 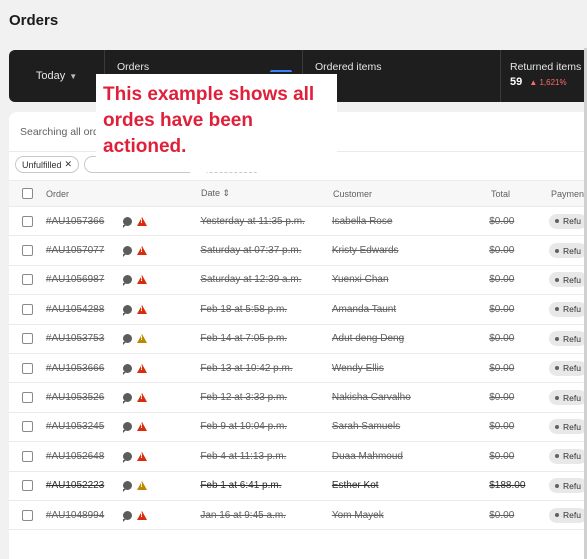 I want to click on col-order: Order, so click(x=84, y=194).